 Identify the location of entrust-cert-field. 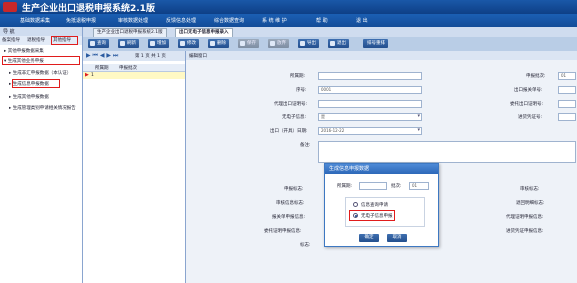
(567, 104).